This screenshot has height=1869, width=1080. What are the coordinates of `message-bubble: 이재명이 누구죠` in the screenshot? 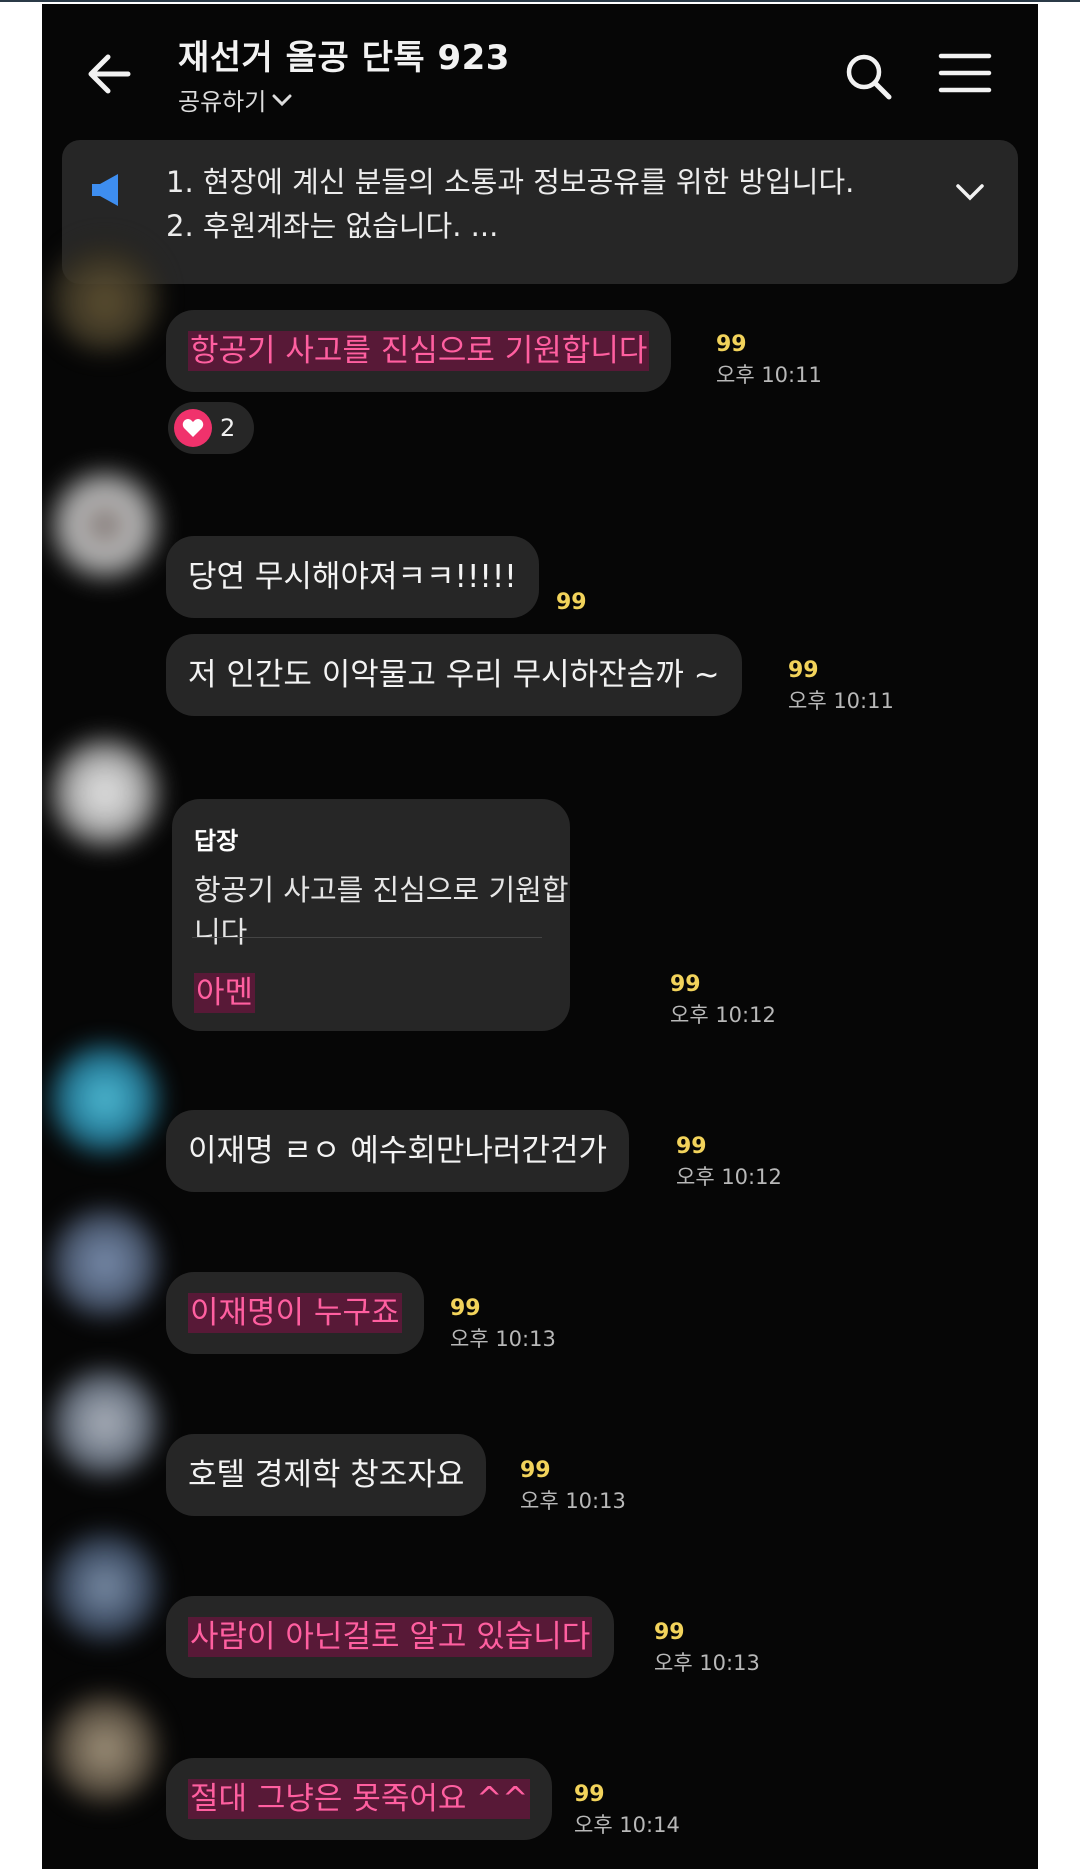 It's located at (295, 1313).